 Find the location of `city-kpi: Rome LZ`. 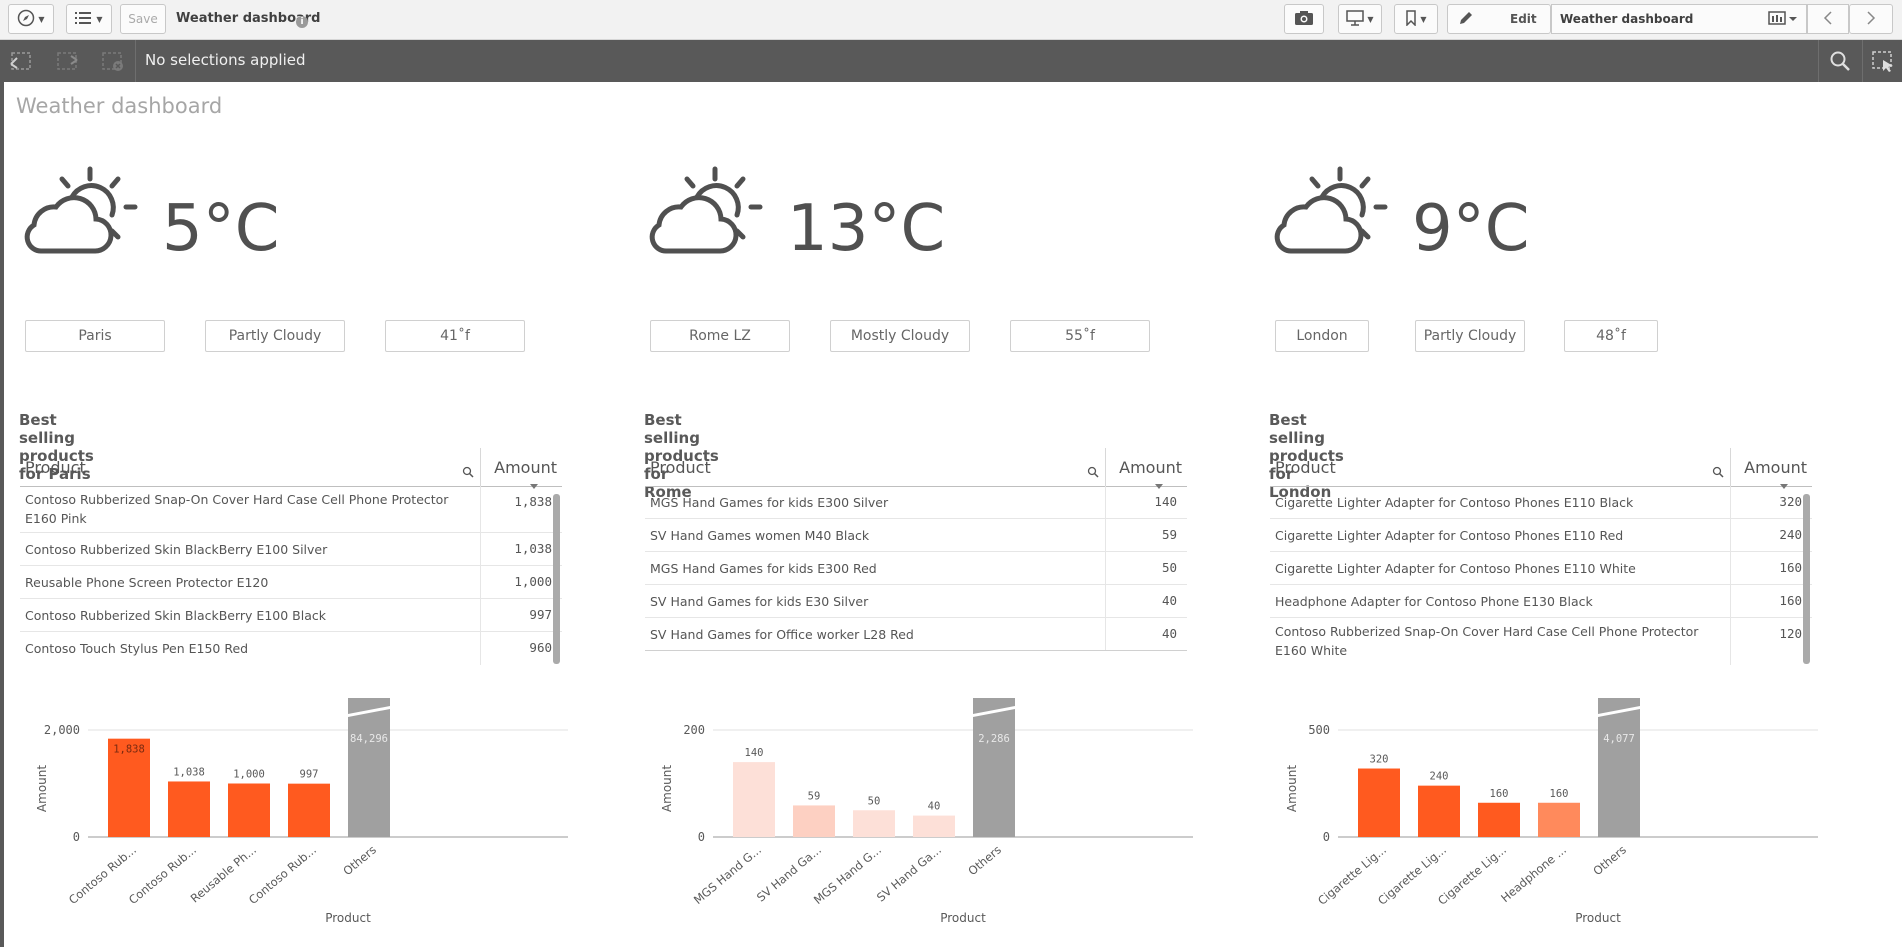

city-kpi: Rome LZ is located at coordinates (720, 336).